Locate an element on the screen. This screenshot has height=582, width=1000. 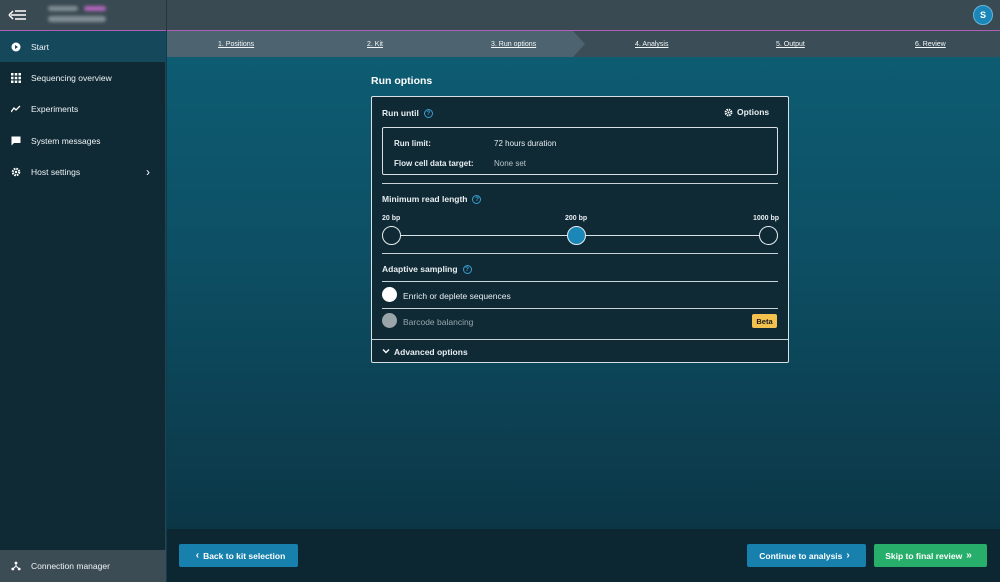
adaptive-sampling-heading: Adaptive sampling? is located at coordinates (427, 269).